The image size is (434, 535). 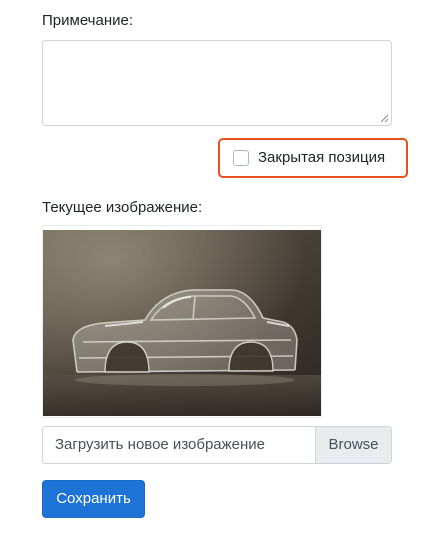 What do you see at coordinates (321, 158) in the screenshot?
I see `closed-position-label: Закрытая позиция` at bounding box center [321, 158].